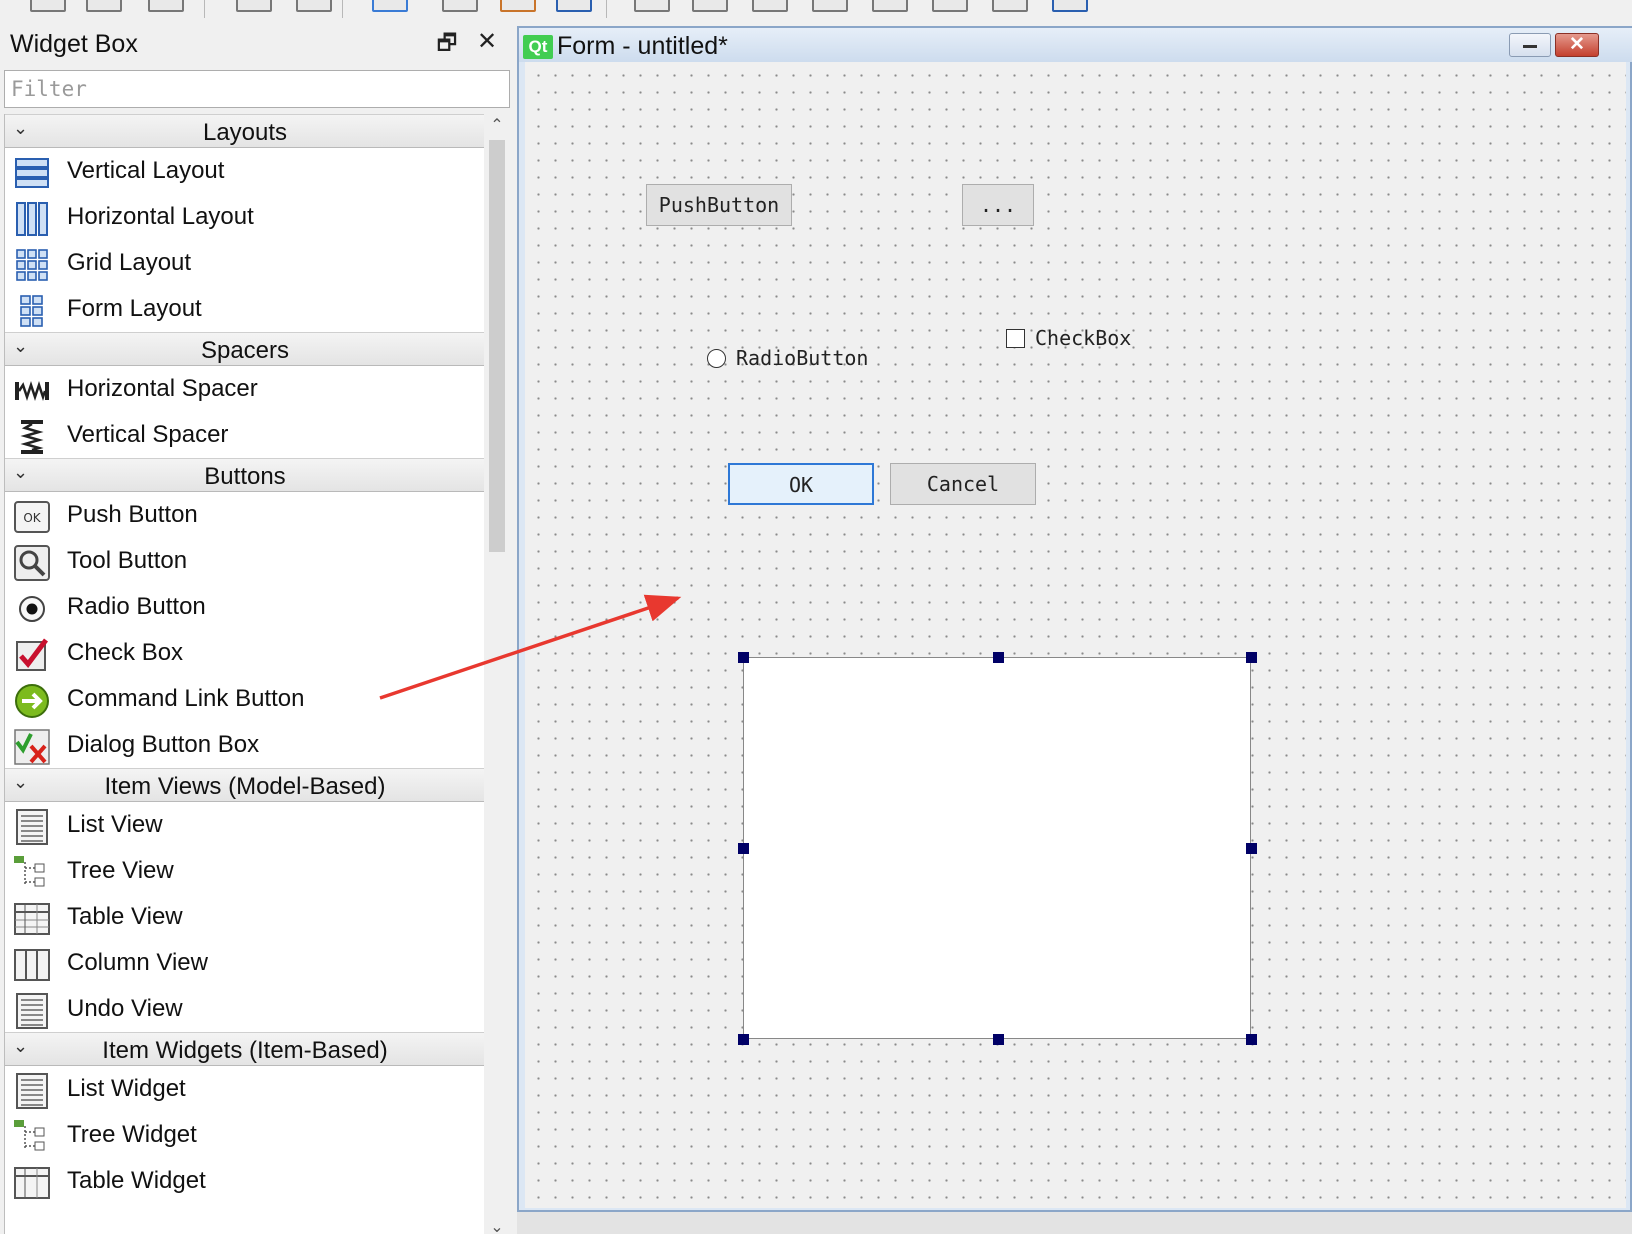  Describe the element at coordinates (1070, 6) in the screenshot. I see `adjust-size-icon` at that location.